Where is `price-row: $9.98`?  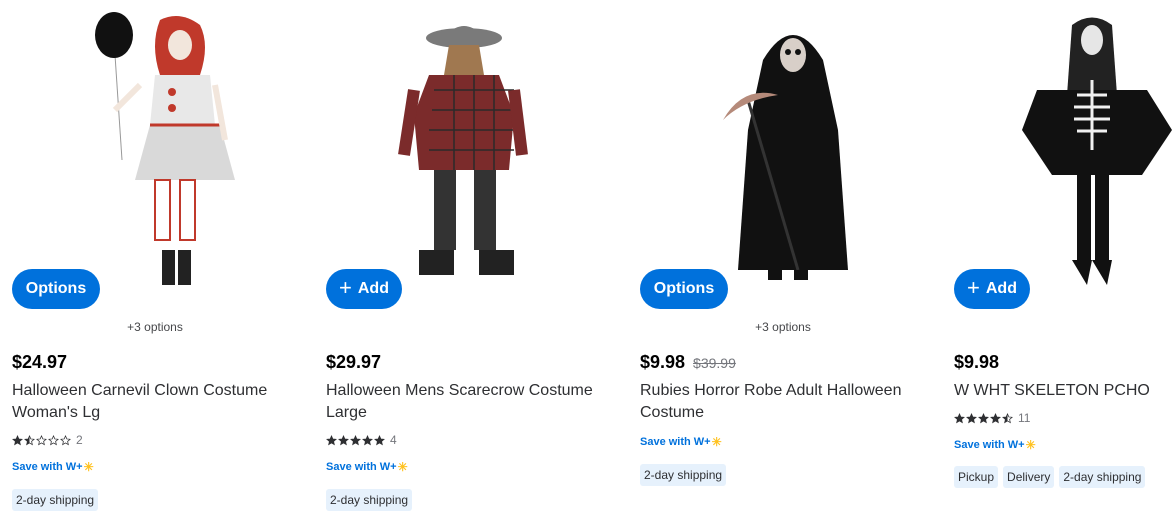
price-row: $9.98 is located at coordinates (976, 362).